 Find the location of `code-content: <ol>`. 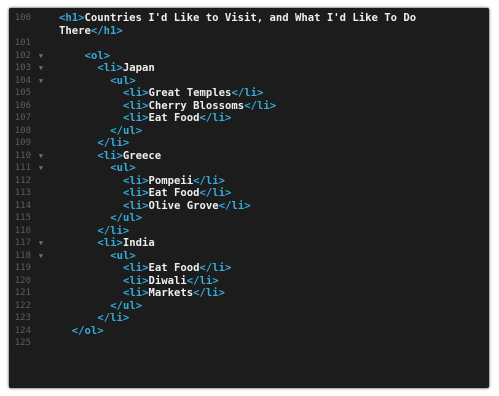

code-content: <ol> is located at coordinates (98, 56).